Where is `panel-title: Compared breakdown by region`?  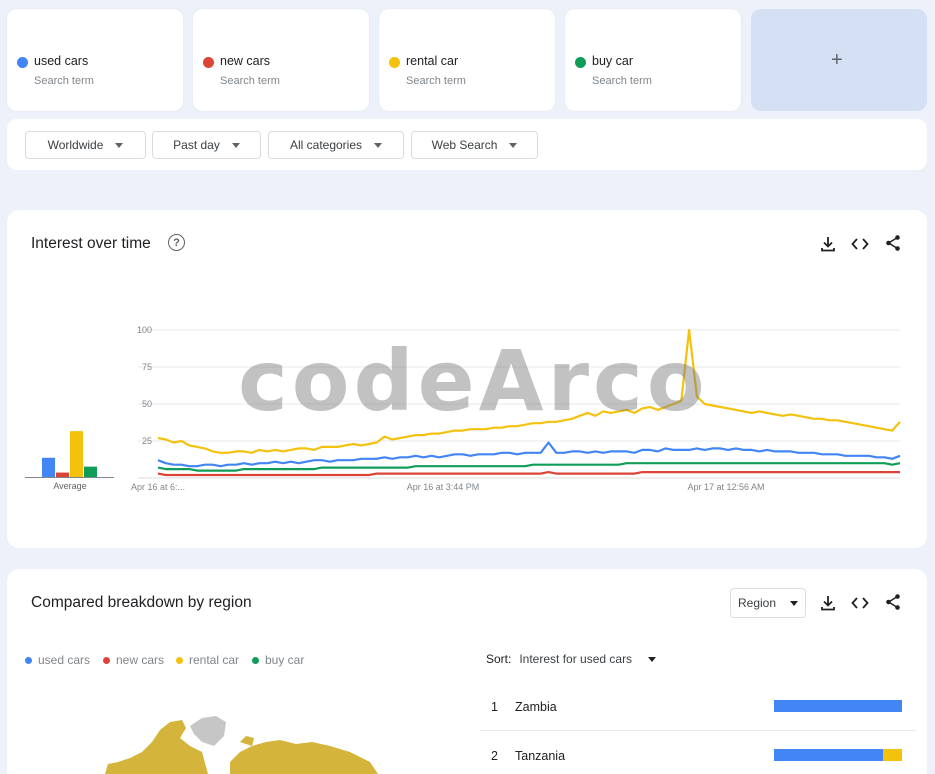 panel-title: Compared breakdown by region is located at coordinates (141, 602).